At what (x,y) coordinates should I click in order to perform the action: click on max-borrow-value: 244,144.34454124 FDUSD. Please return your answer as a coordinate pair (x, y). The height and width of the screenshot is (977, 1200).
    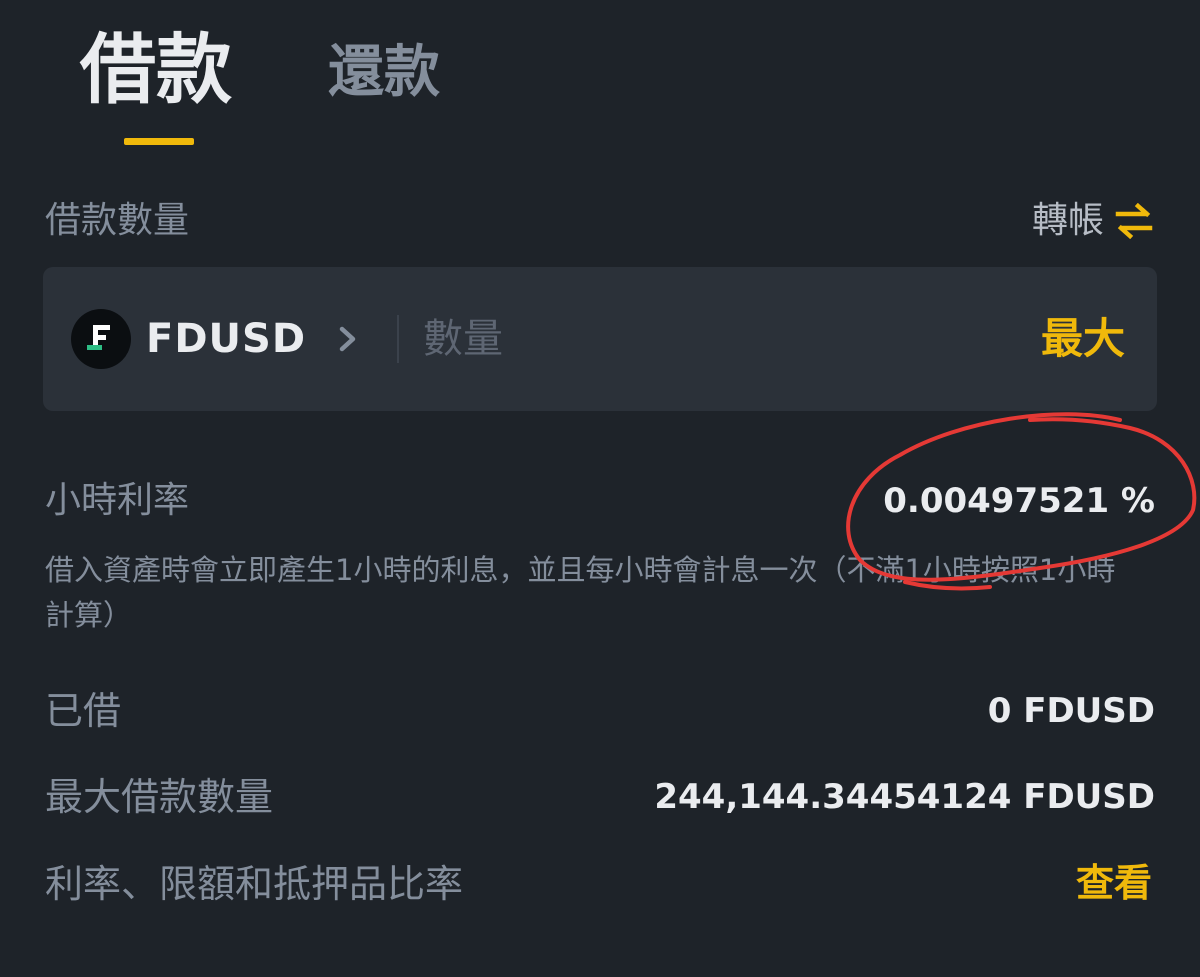
    Looking at the image, I should click on (904, 797).